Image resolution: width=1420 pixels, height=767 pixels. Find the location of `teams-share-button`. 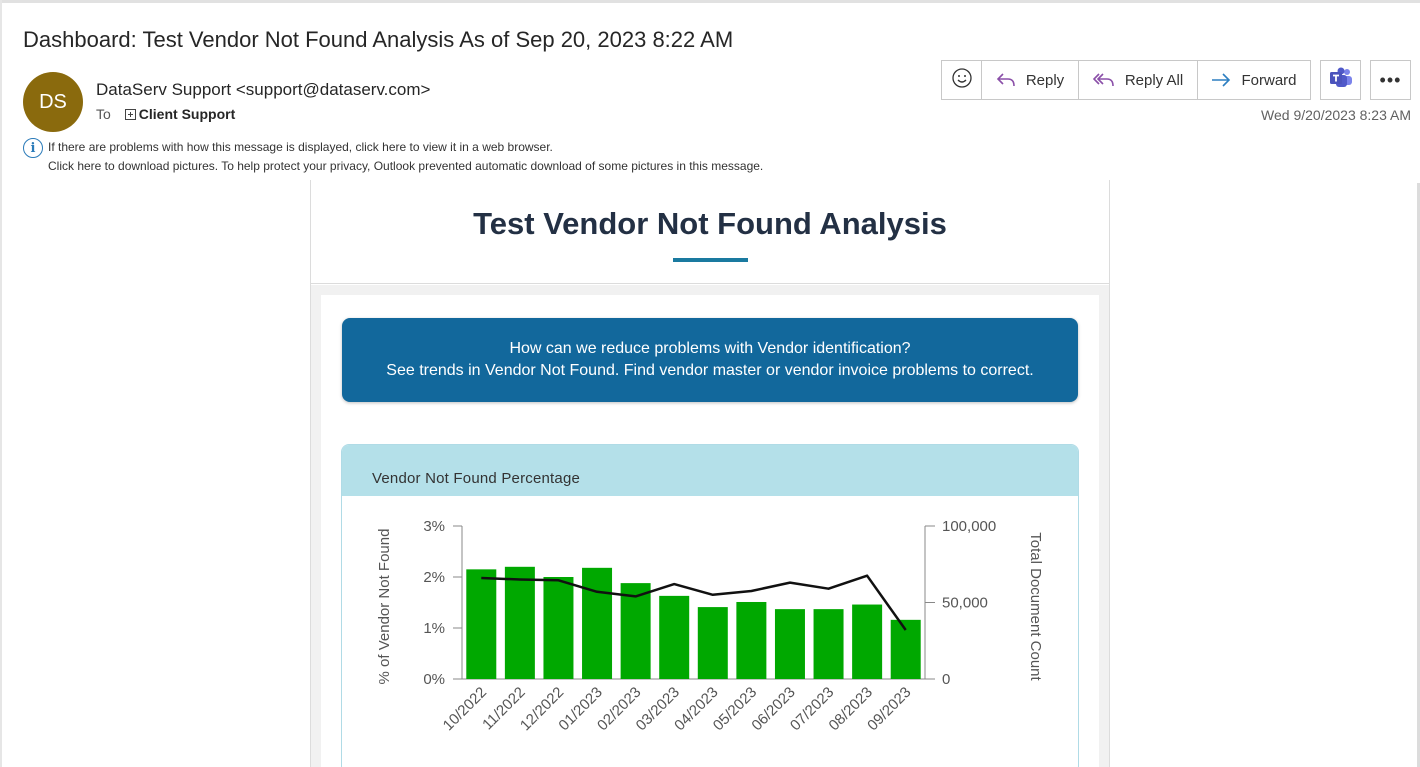

teams-share-button is located at coordinates (1340, 80).